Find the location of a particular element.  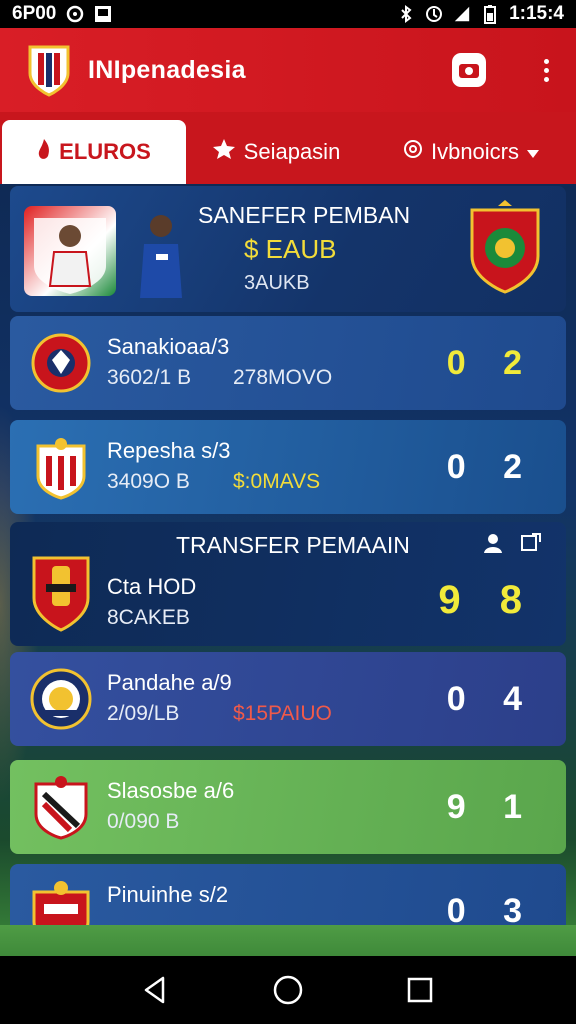

transfer-card: Sanakioaa/3 3602/1 B 278MOVO 0 2 is located at coordinates (288, 363).